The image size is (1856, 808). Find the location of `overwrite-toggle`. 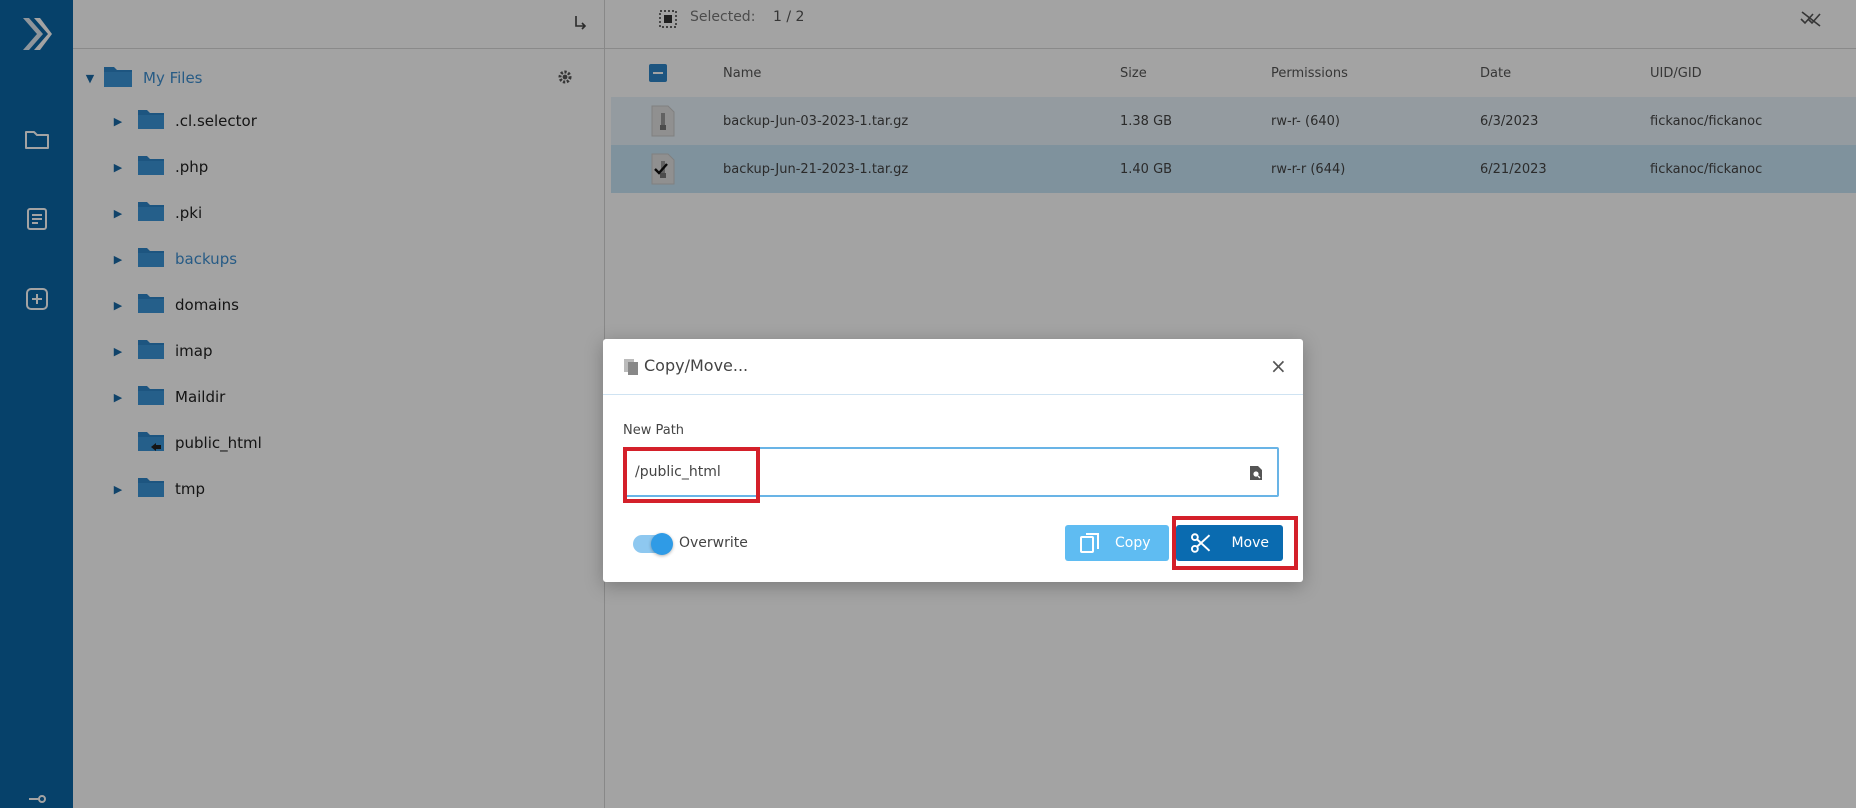

overwrite-toggle is located at coordinates (653, 544).